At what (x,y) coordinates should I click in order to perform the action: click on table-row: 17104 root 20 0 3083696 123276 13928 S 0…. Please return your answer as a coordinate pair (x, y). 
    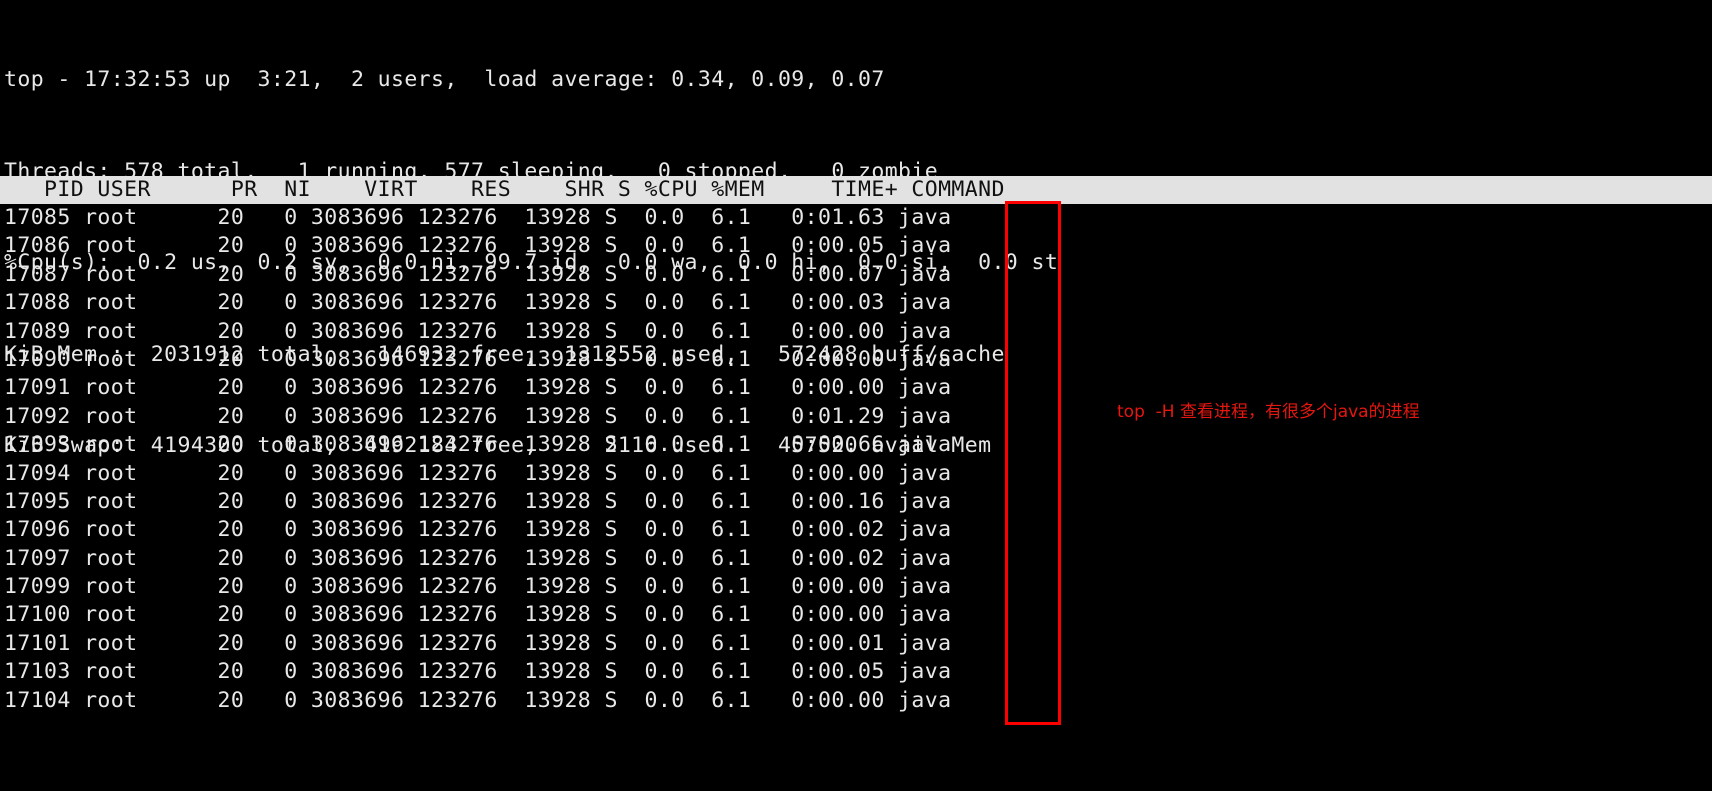
    Looking at the image, I should click on (478, 700).